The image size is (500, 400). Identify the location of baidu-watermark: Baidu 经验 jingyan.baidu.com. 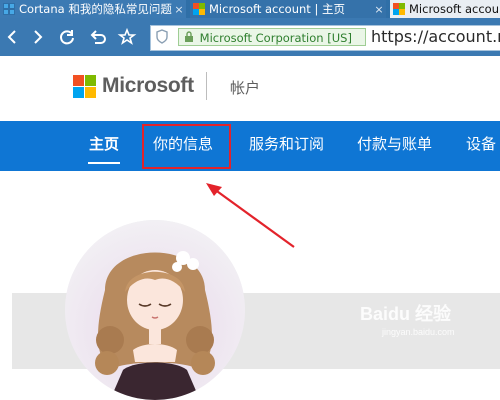
(407, 318).